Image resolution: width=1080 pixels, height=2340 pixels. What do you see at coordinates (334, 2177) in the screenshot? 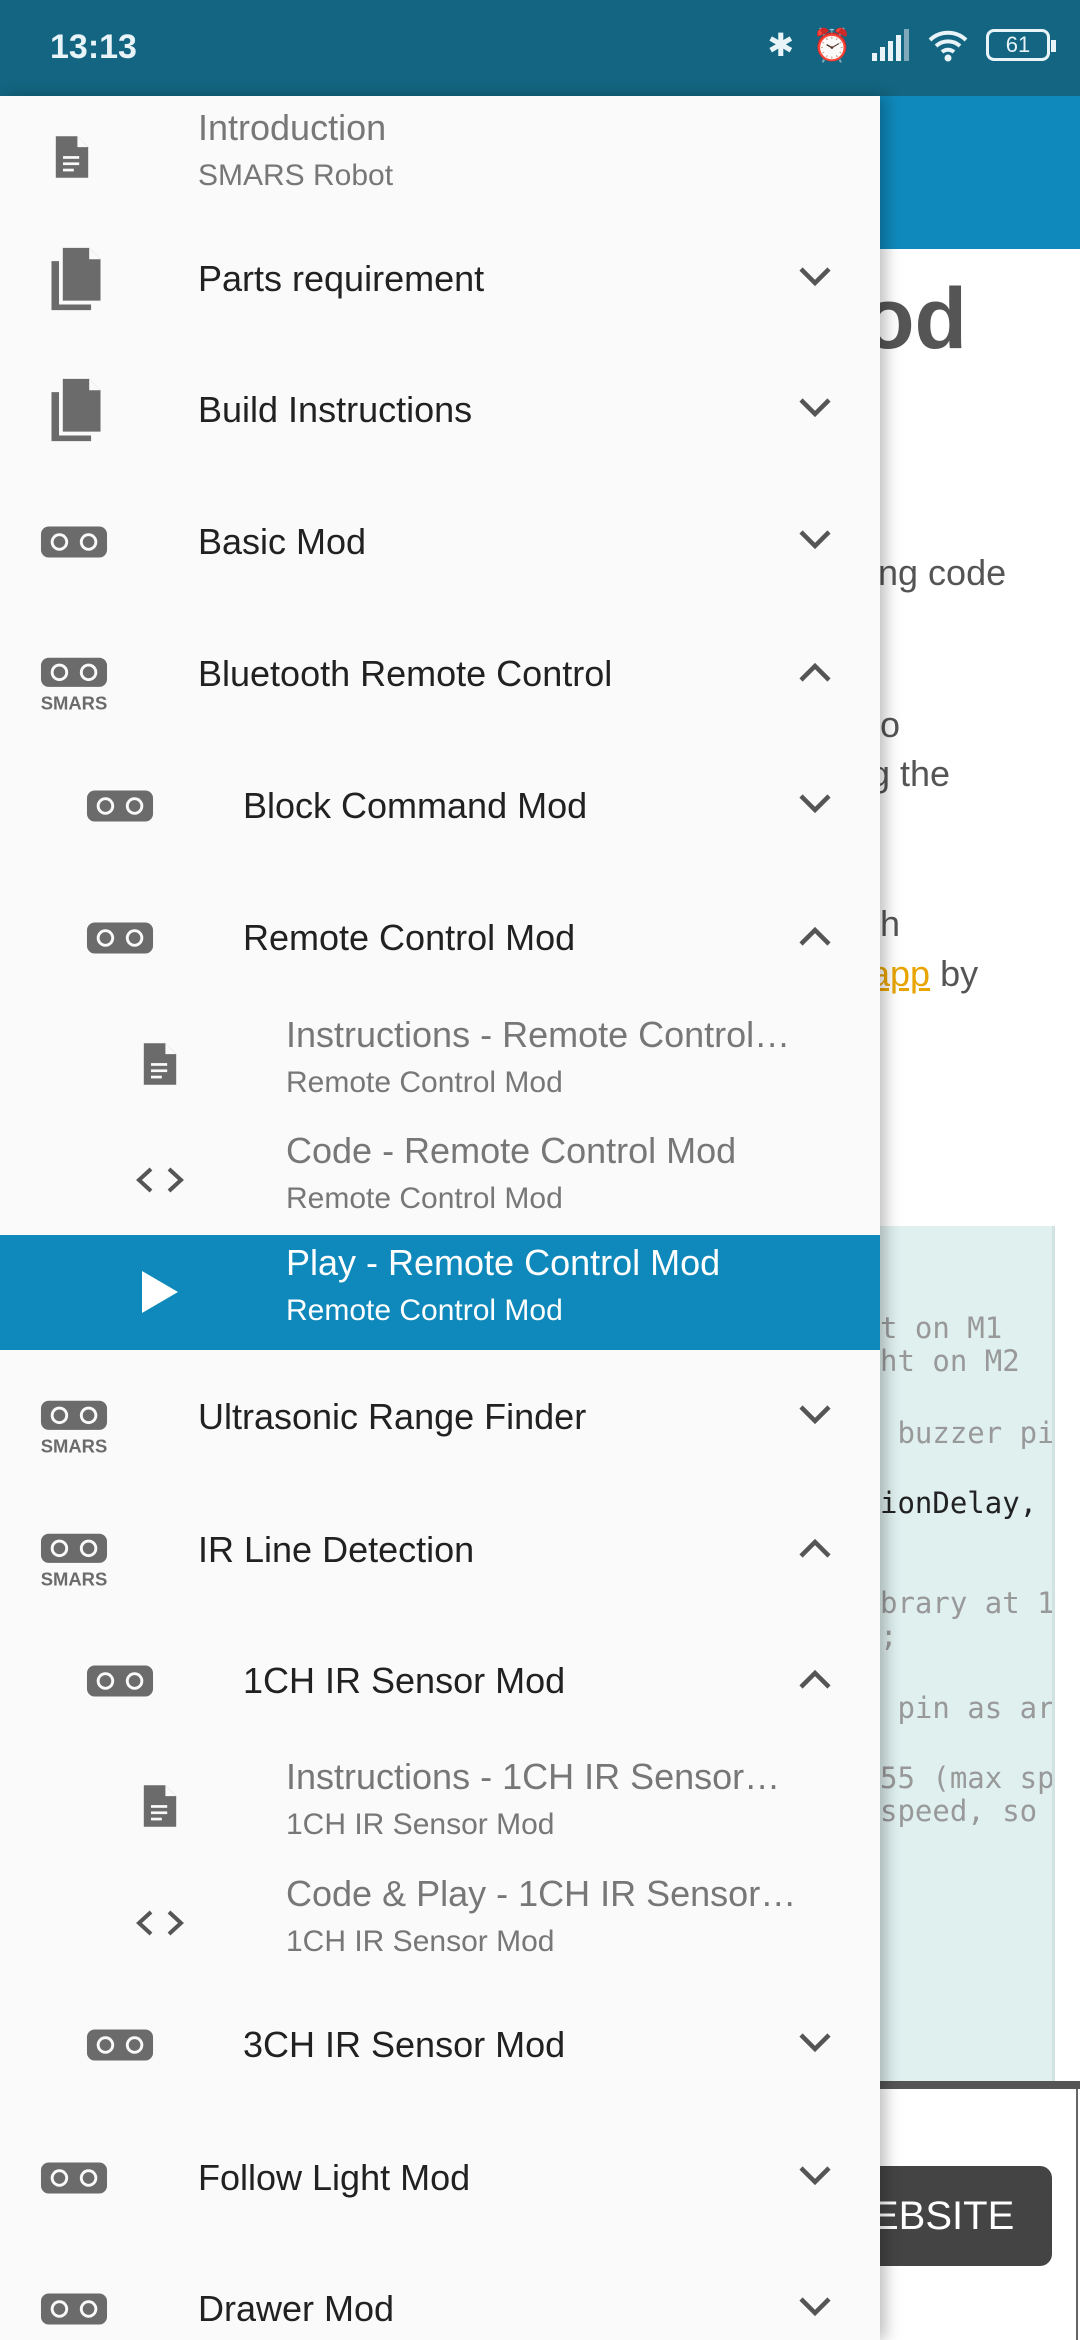
I see `drawer-item-label: Follow Light Mod` at bounding box center [334, 2177].